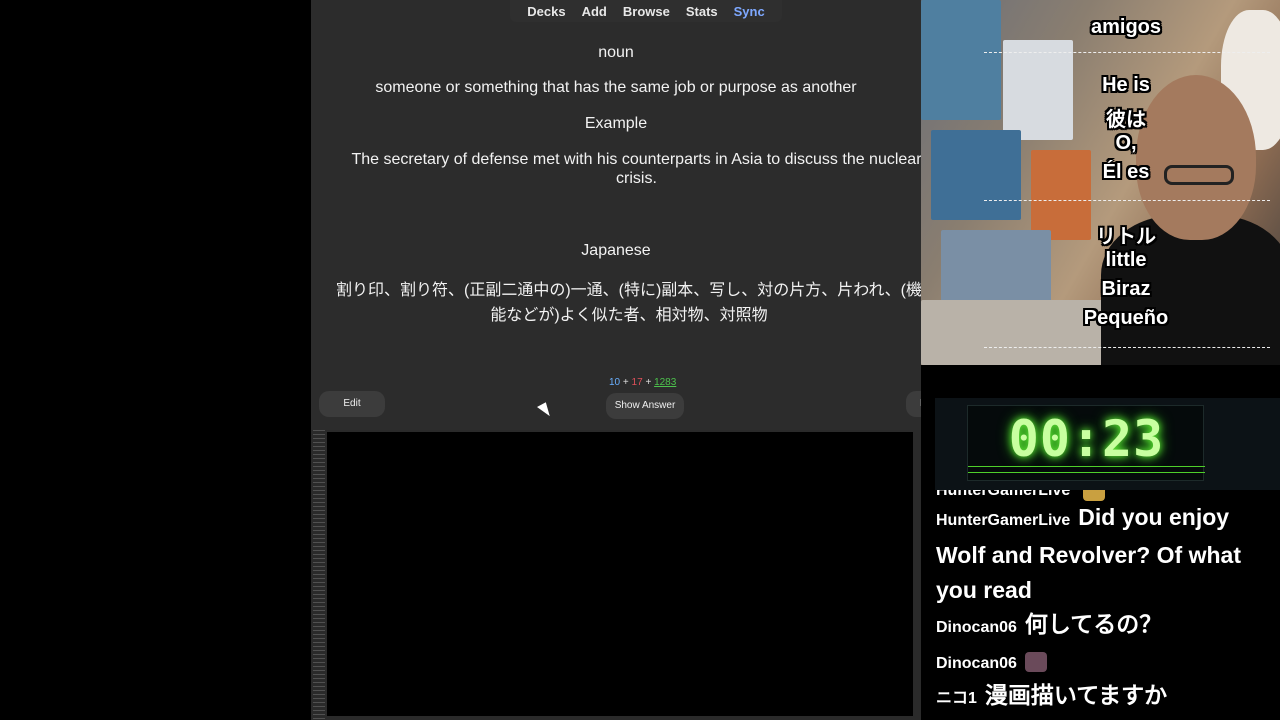  Describe the element at coordinates (913, 404) in the screenshot. I see `more-button: More` at that location.